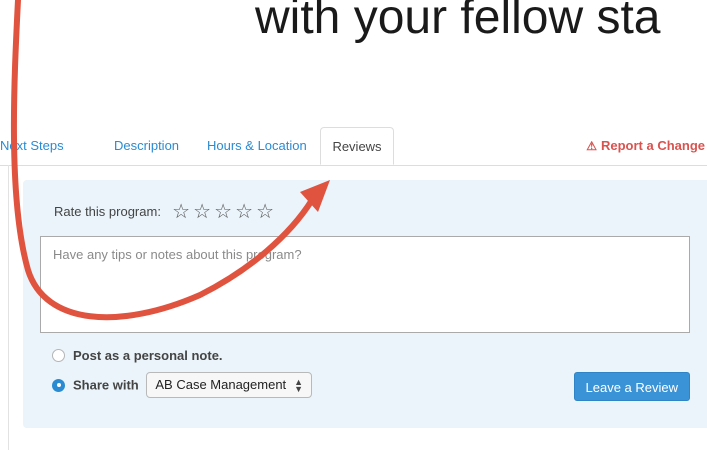 The width and height of the screenshot is (707, 450). I want to click on share-with-label: Share with, so click(106, 385).